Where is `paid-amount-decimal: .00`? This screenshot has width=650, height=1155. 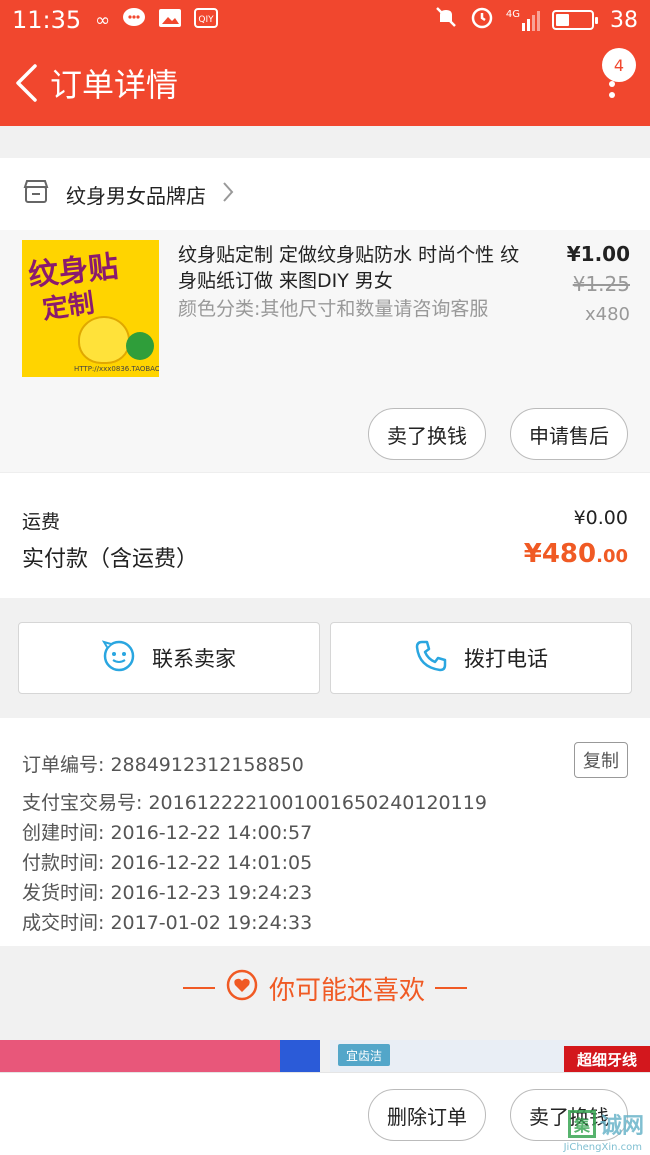 paid-amount-decimal: .00 is located at coordinates (612, 556).